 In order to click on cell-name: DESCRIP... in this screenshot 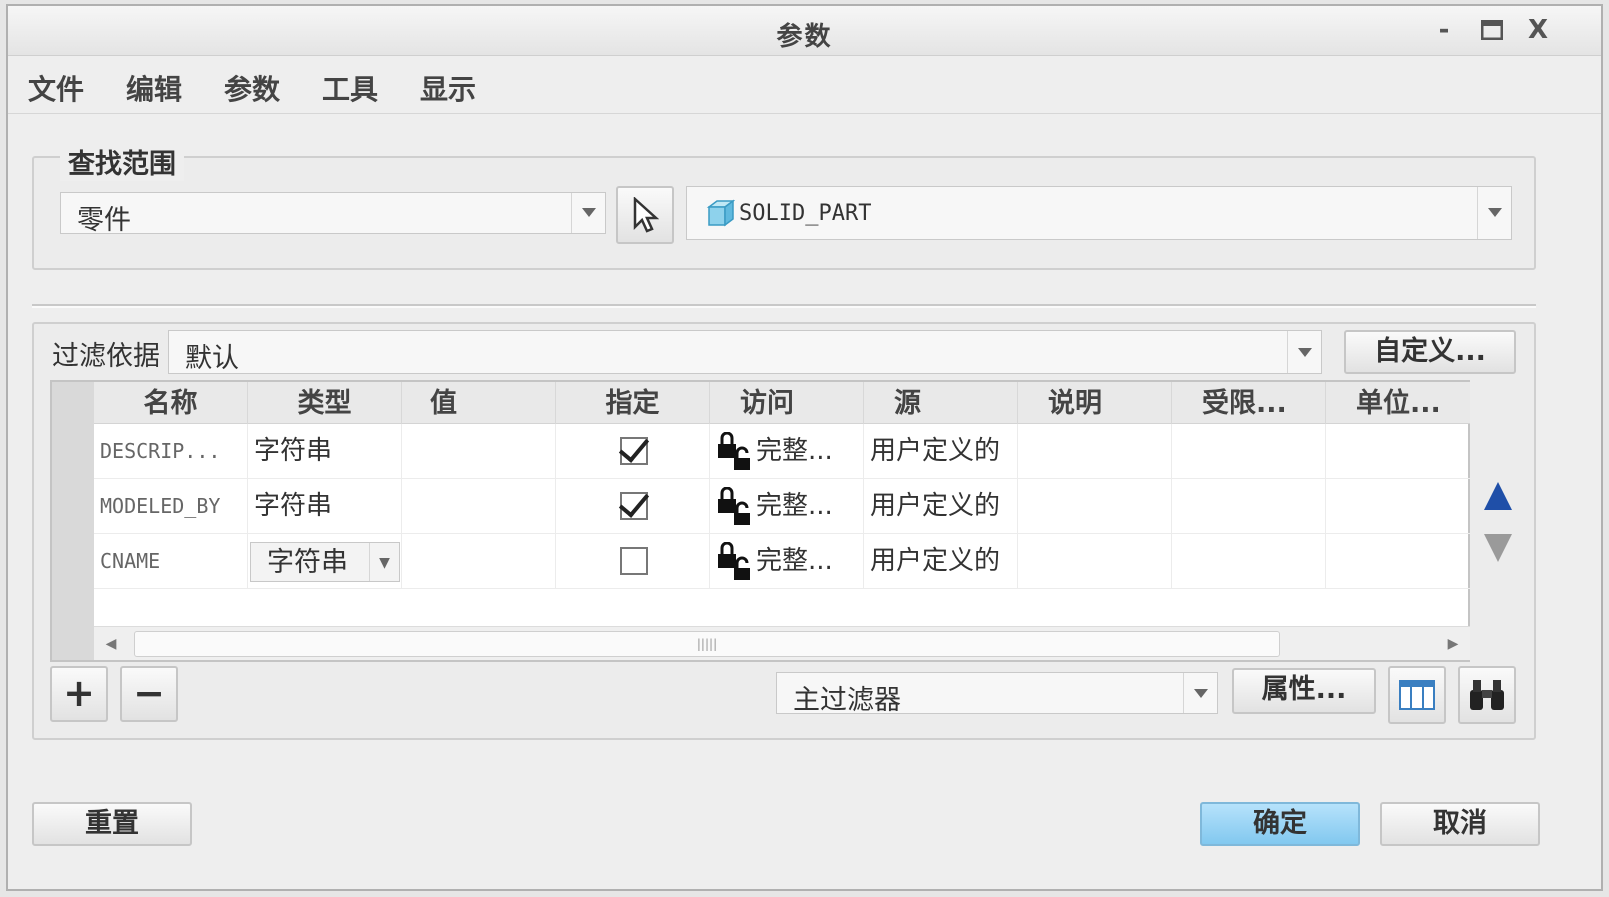, I will do `click(171, 451)`.